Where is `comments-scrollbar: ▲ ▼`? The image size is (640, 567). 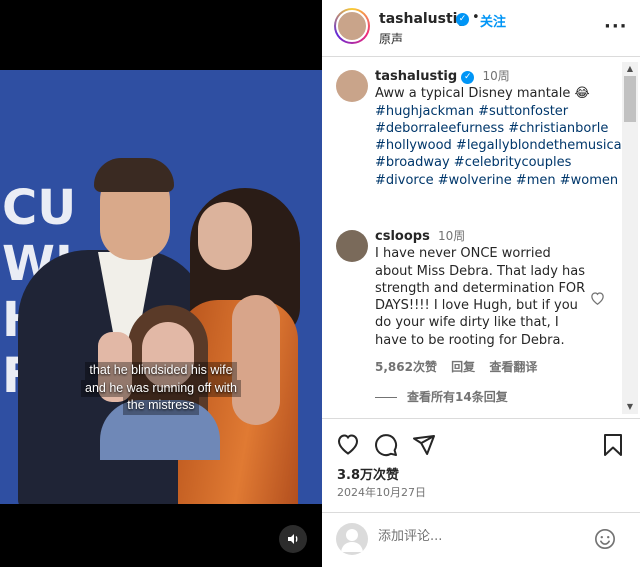
comments-scrollbar: ▲ ▼ is located at coordinates (630, 238).